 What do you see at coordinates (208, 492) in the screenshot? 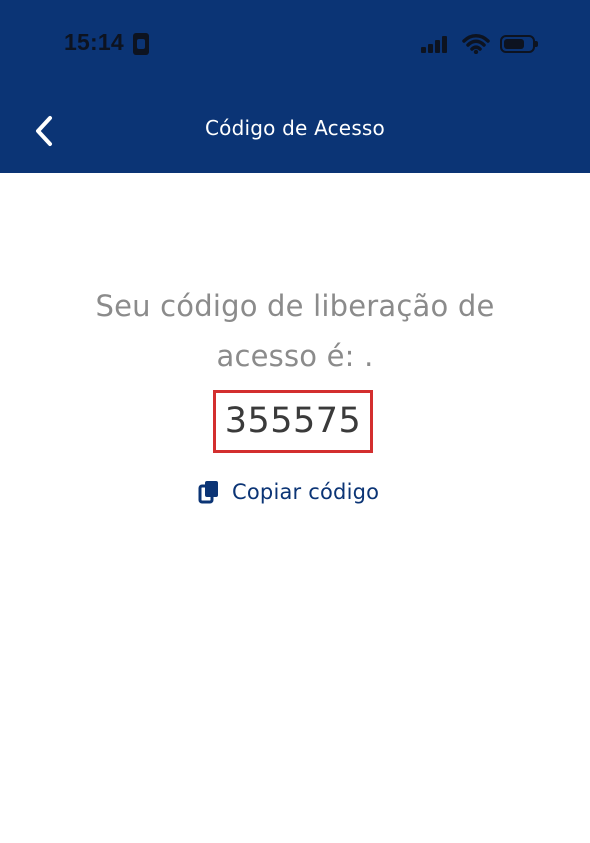
I see `copy-icon` at bounding box center [208, 492].